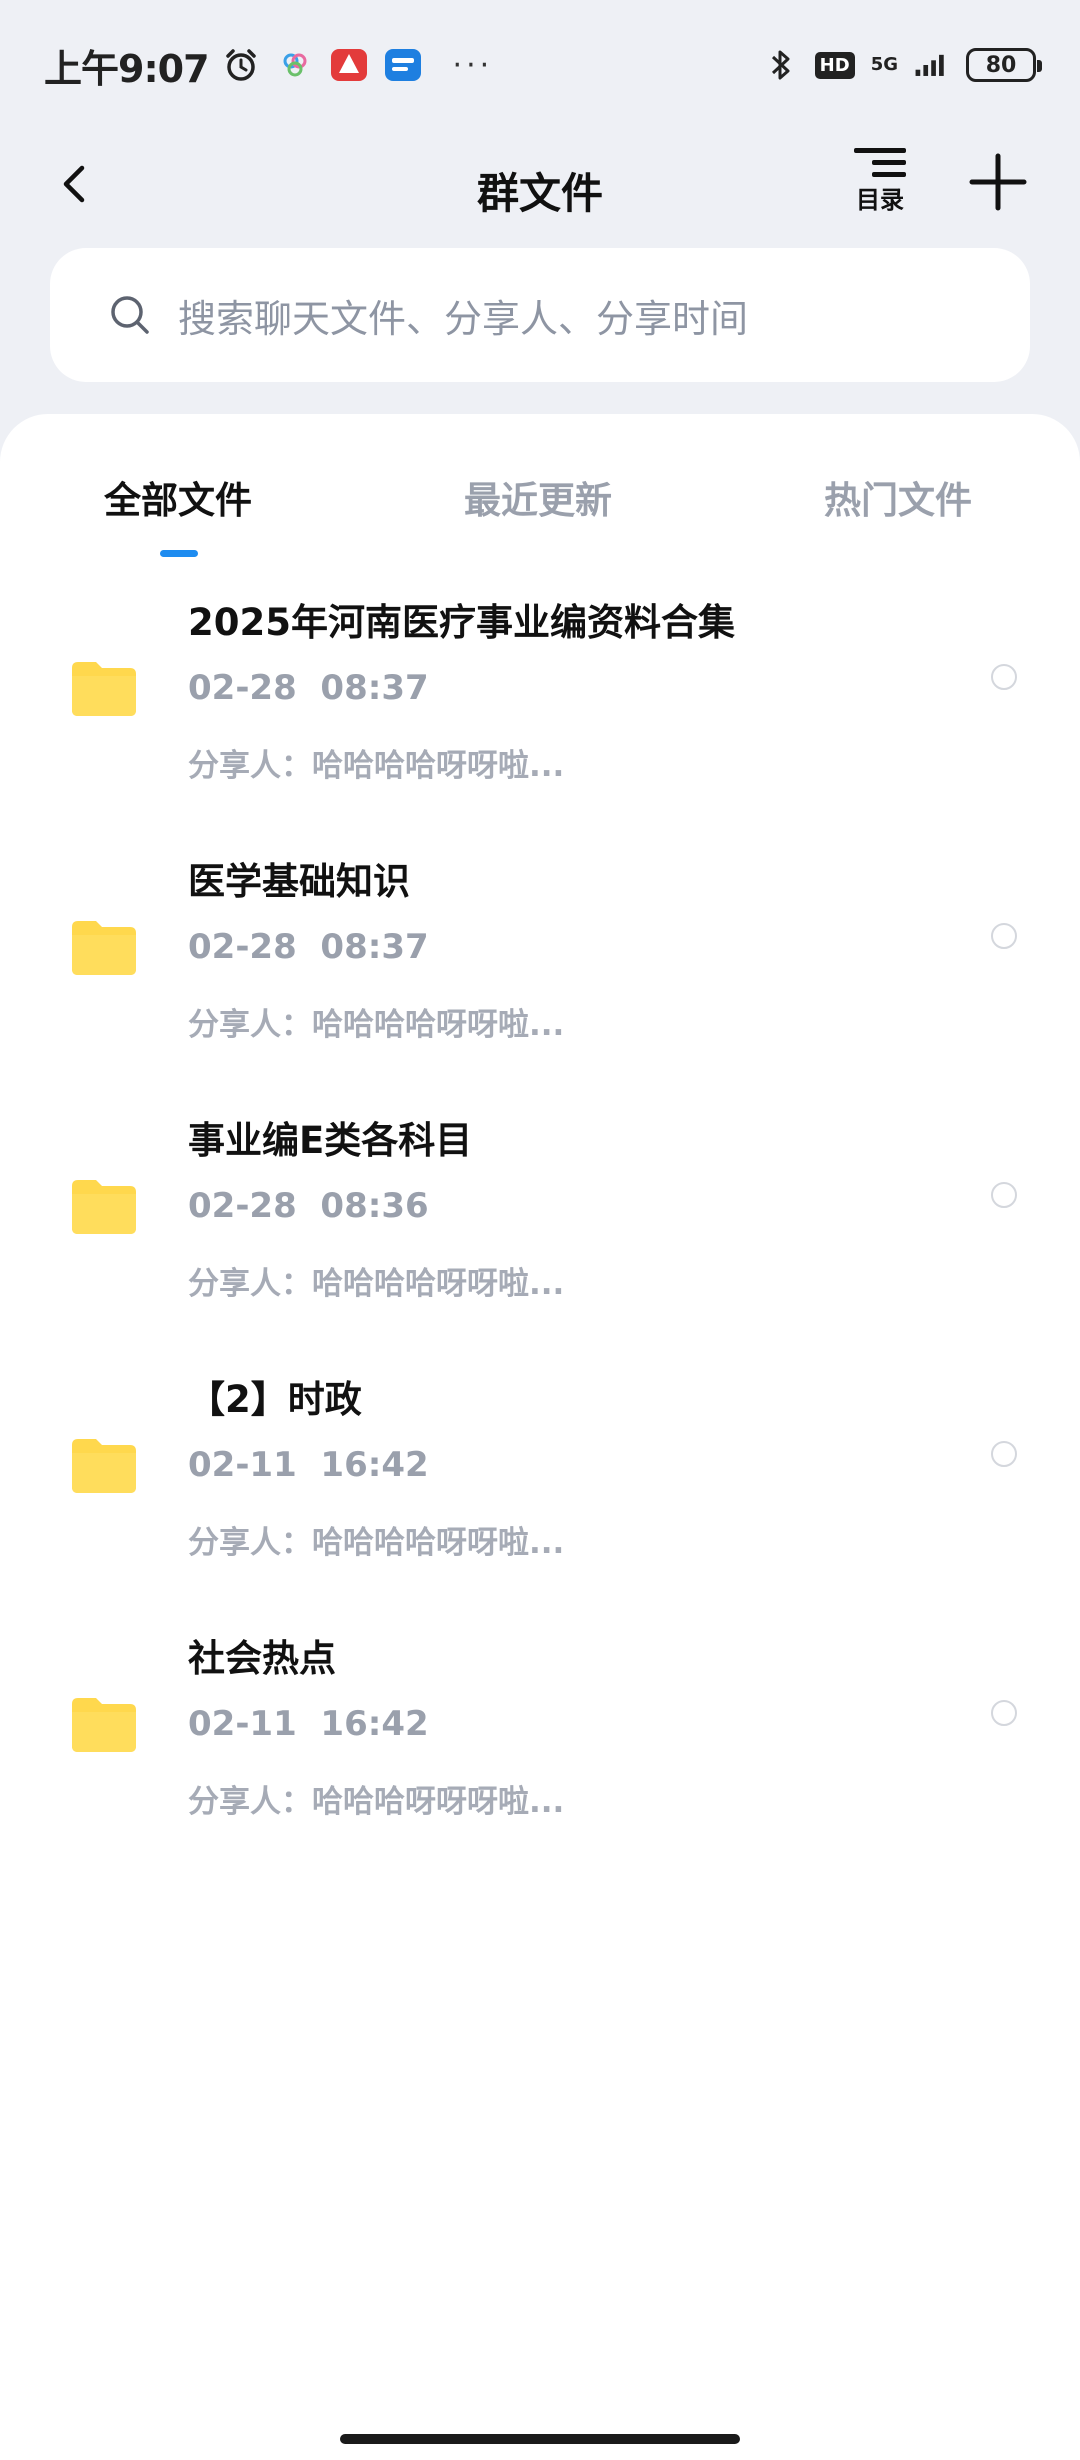  I want to click on network-type: 5G, so click(884, 64).